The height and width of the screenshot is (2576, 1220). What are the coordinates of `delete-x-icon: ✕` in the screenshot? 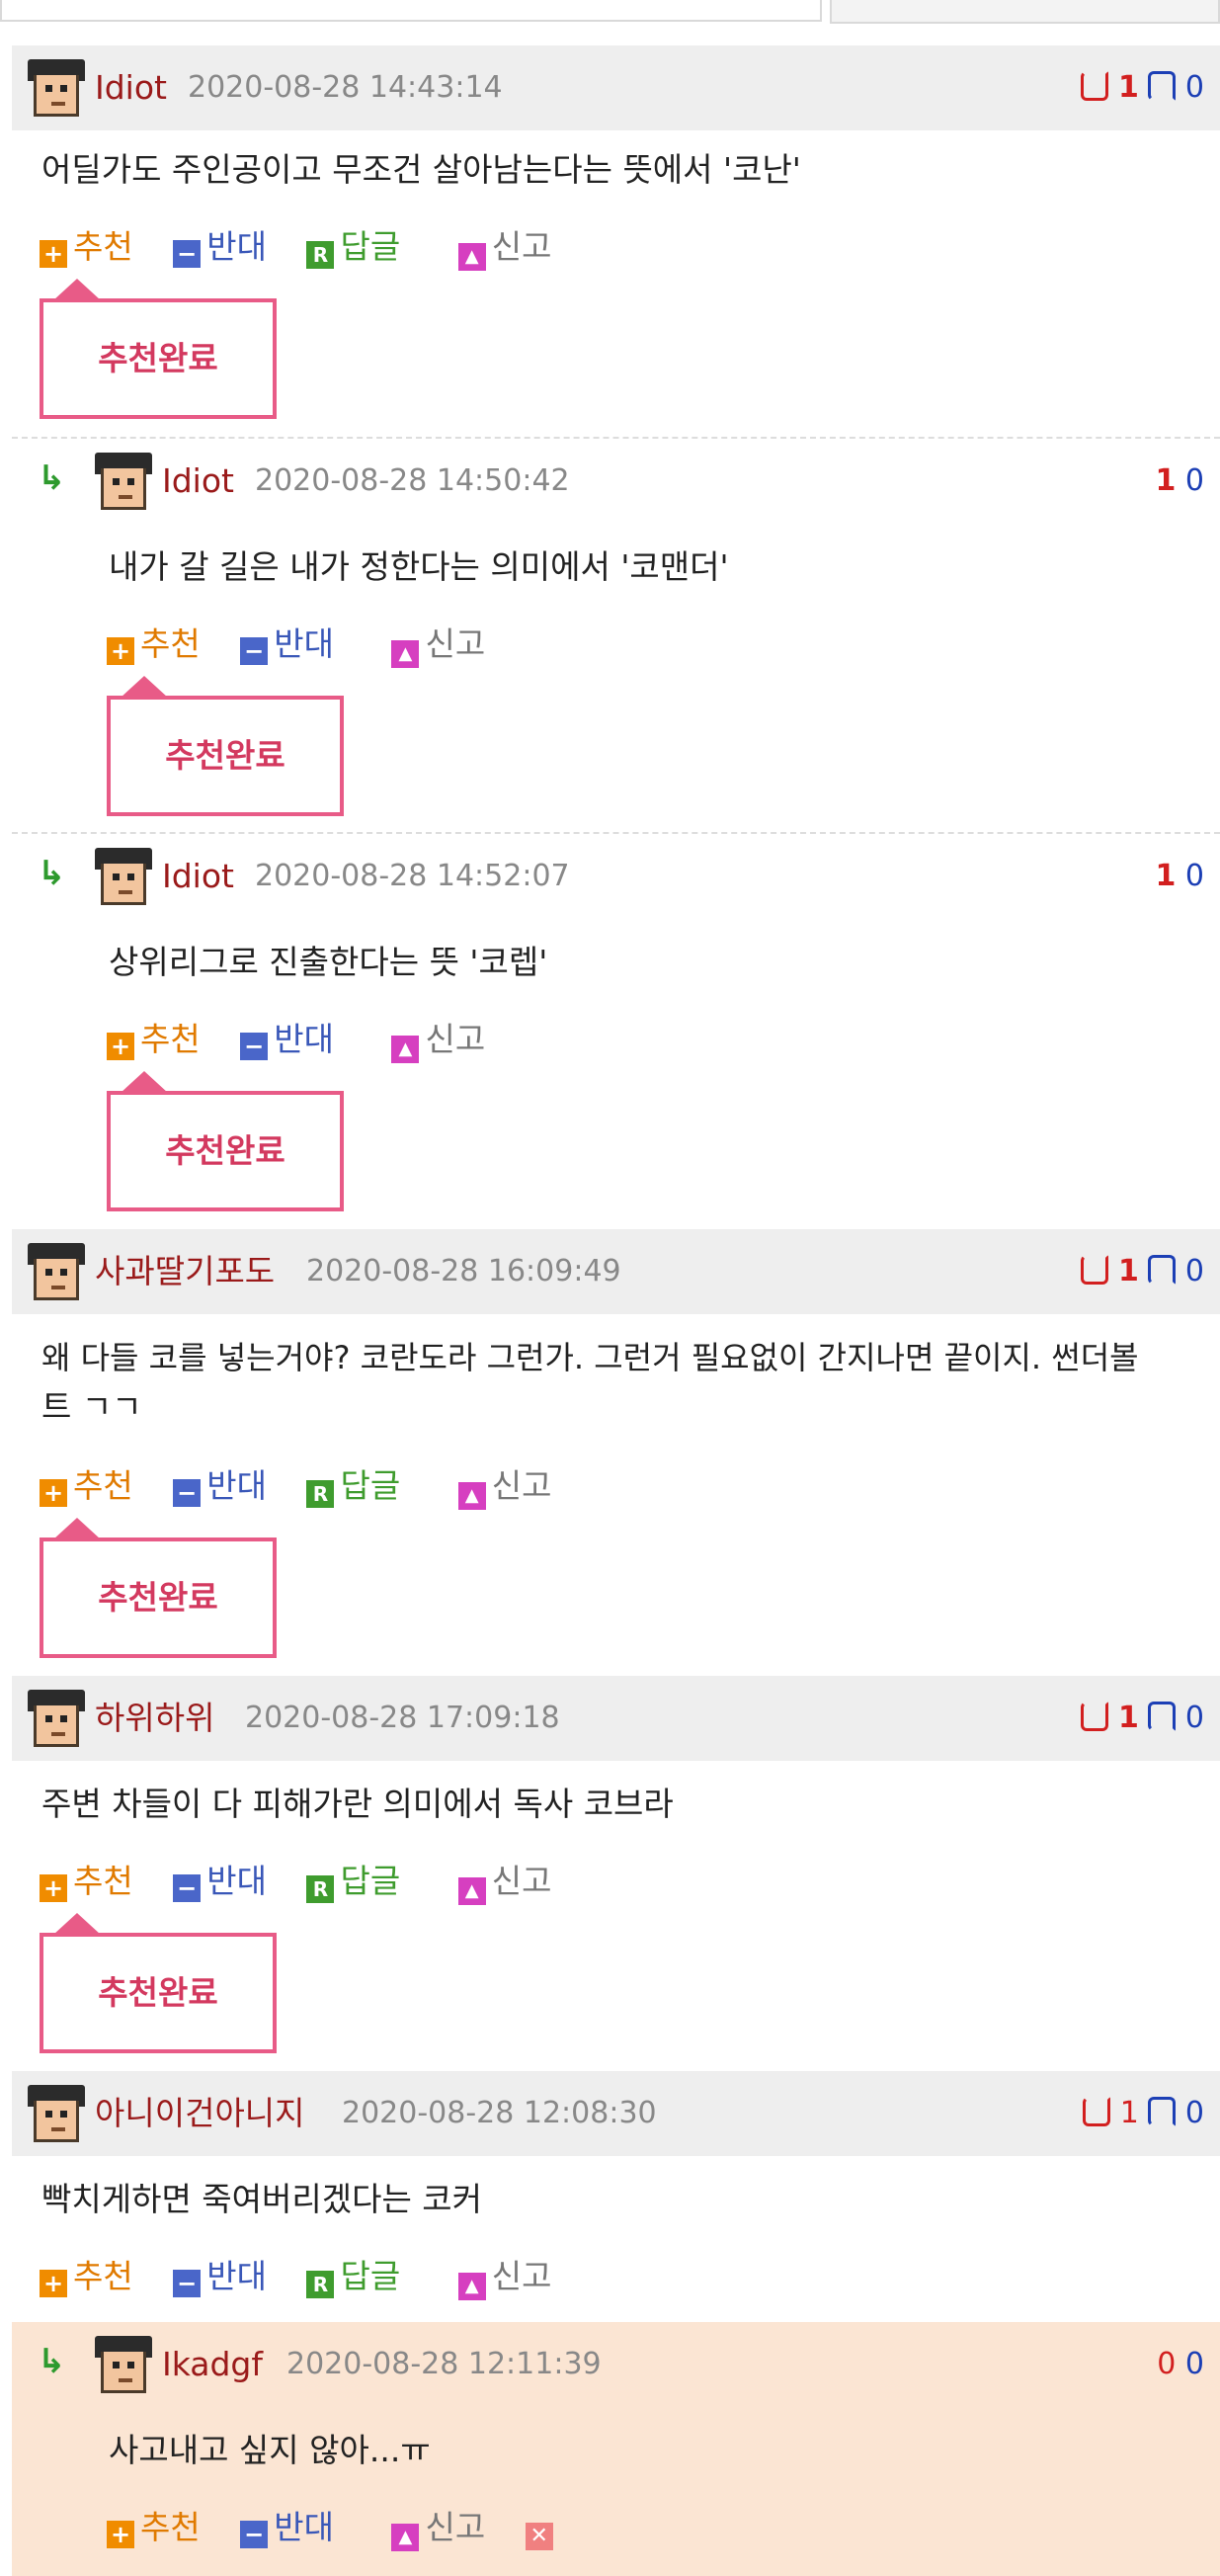 It's located at (539, 2536).